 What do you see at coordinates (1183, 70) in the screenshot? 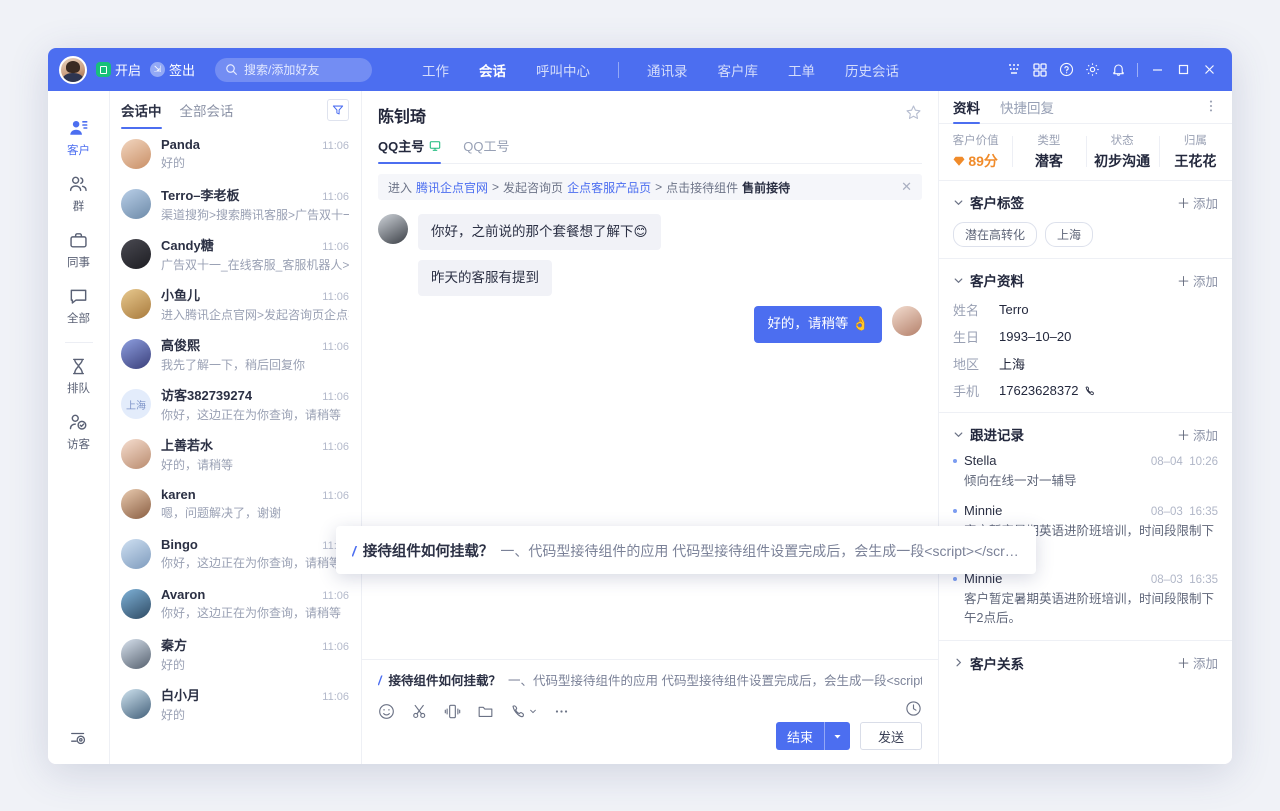
I see `maximize-button` at bounding box center [1183, 70].